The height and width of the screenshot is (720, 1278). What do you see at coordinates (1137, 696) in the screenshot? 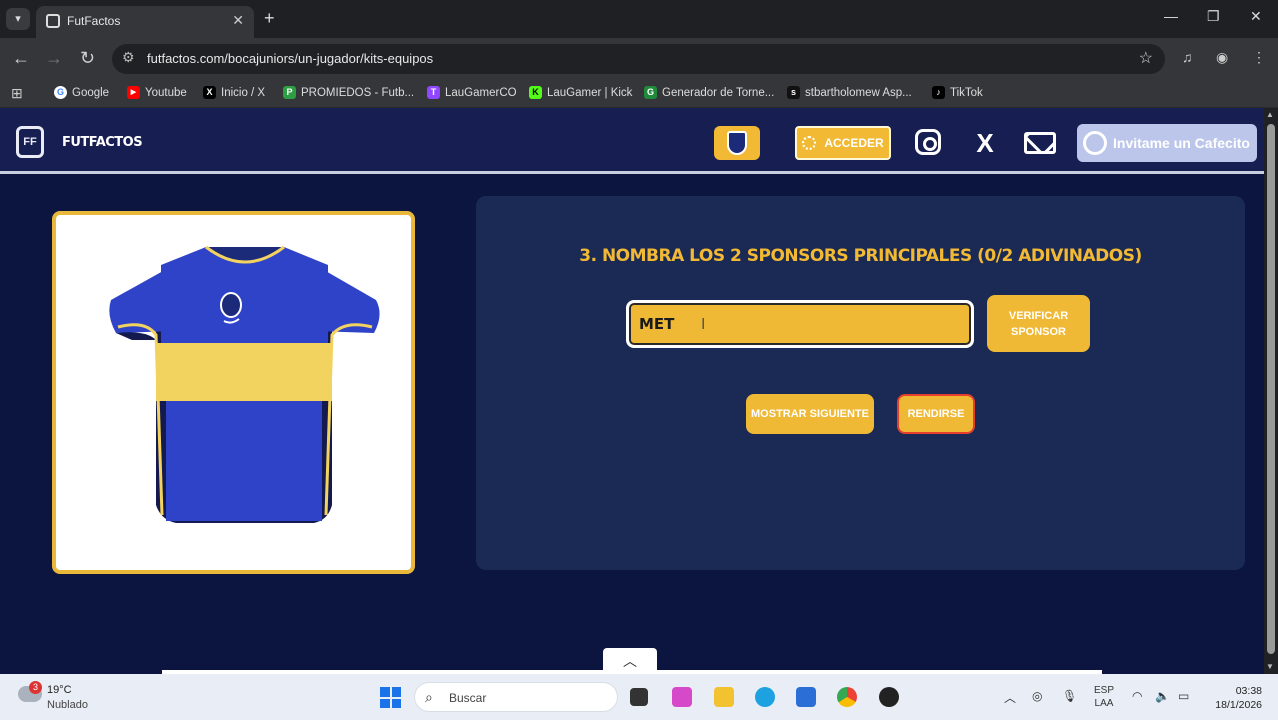
I see `wifi-icon: ◠` at bounding box center [1137, 696].